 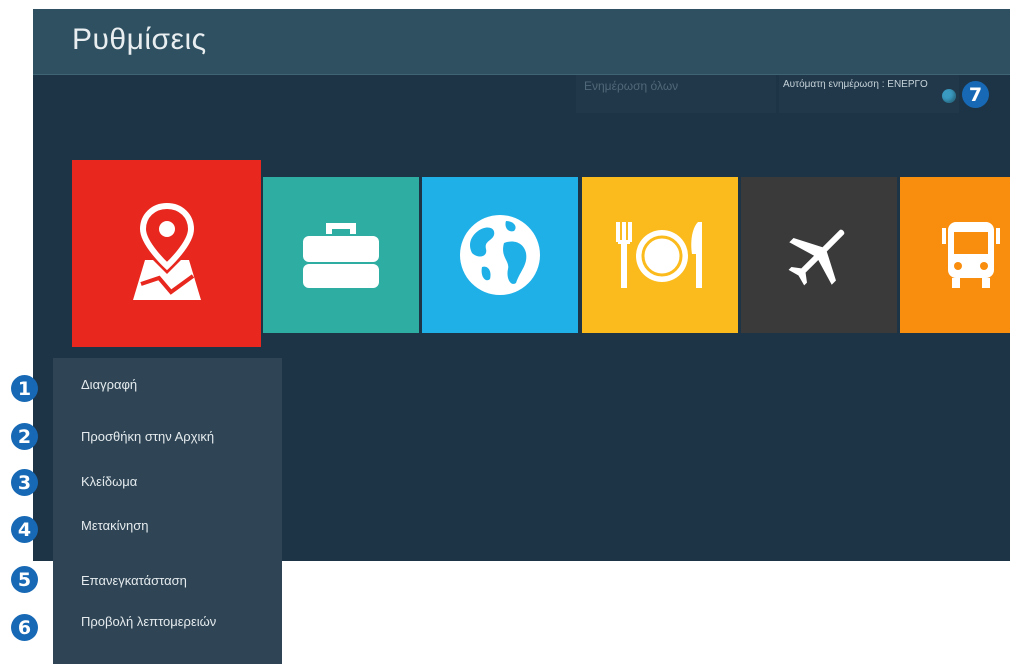 I want to click on menu-item-view-details: Προβολή λεπτομερειών, so click(x=148, y=621).